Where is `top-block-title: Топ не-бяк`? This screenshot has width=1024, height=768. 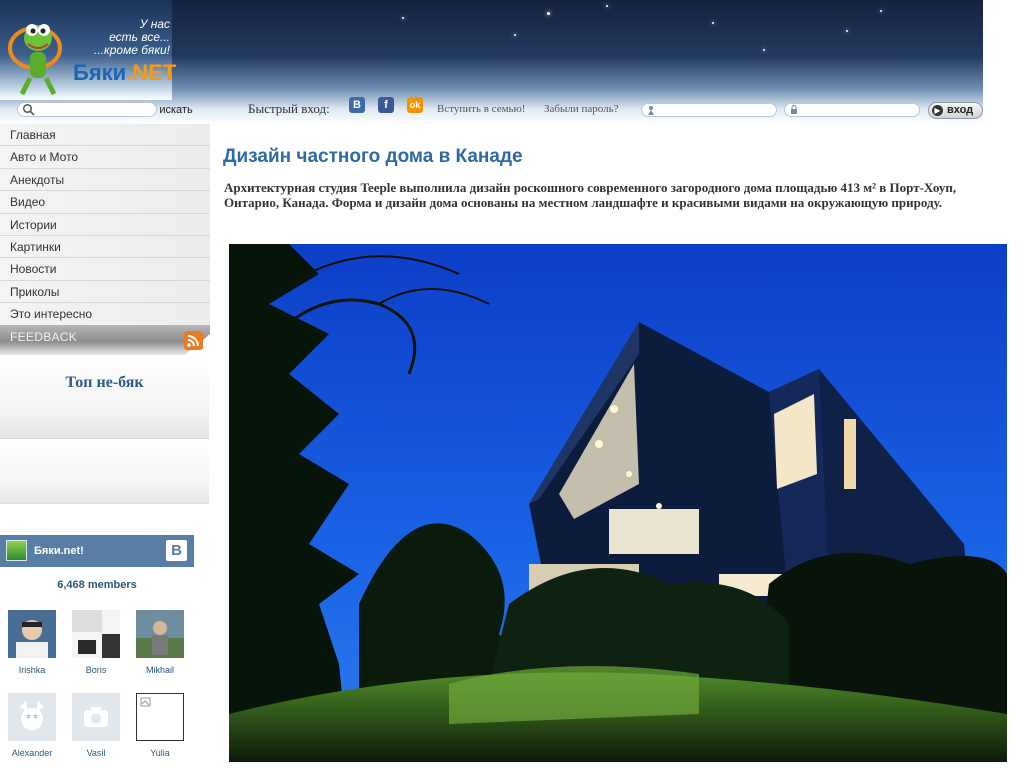
top-block-title: Топ не-бяк is located at coordinates (104, 382).